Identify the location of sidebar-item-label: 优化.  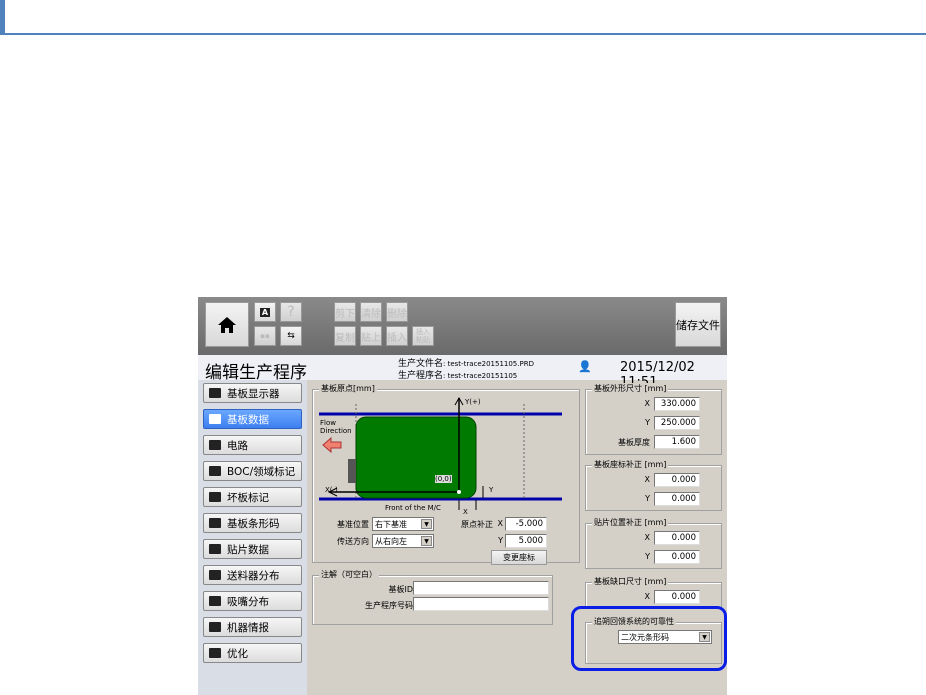
(237, 653).